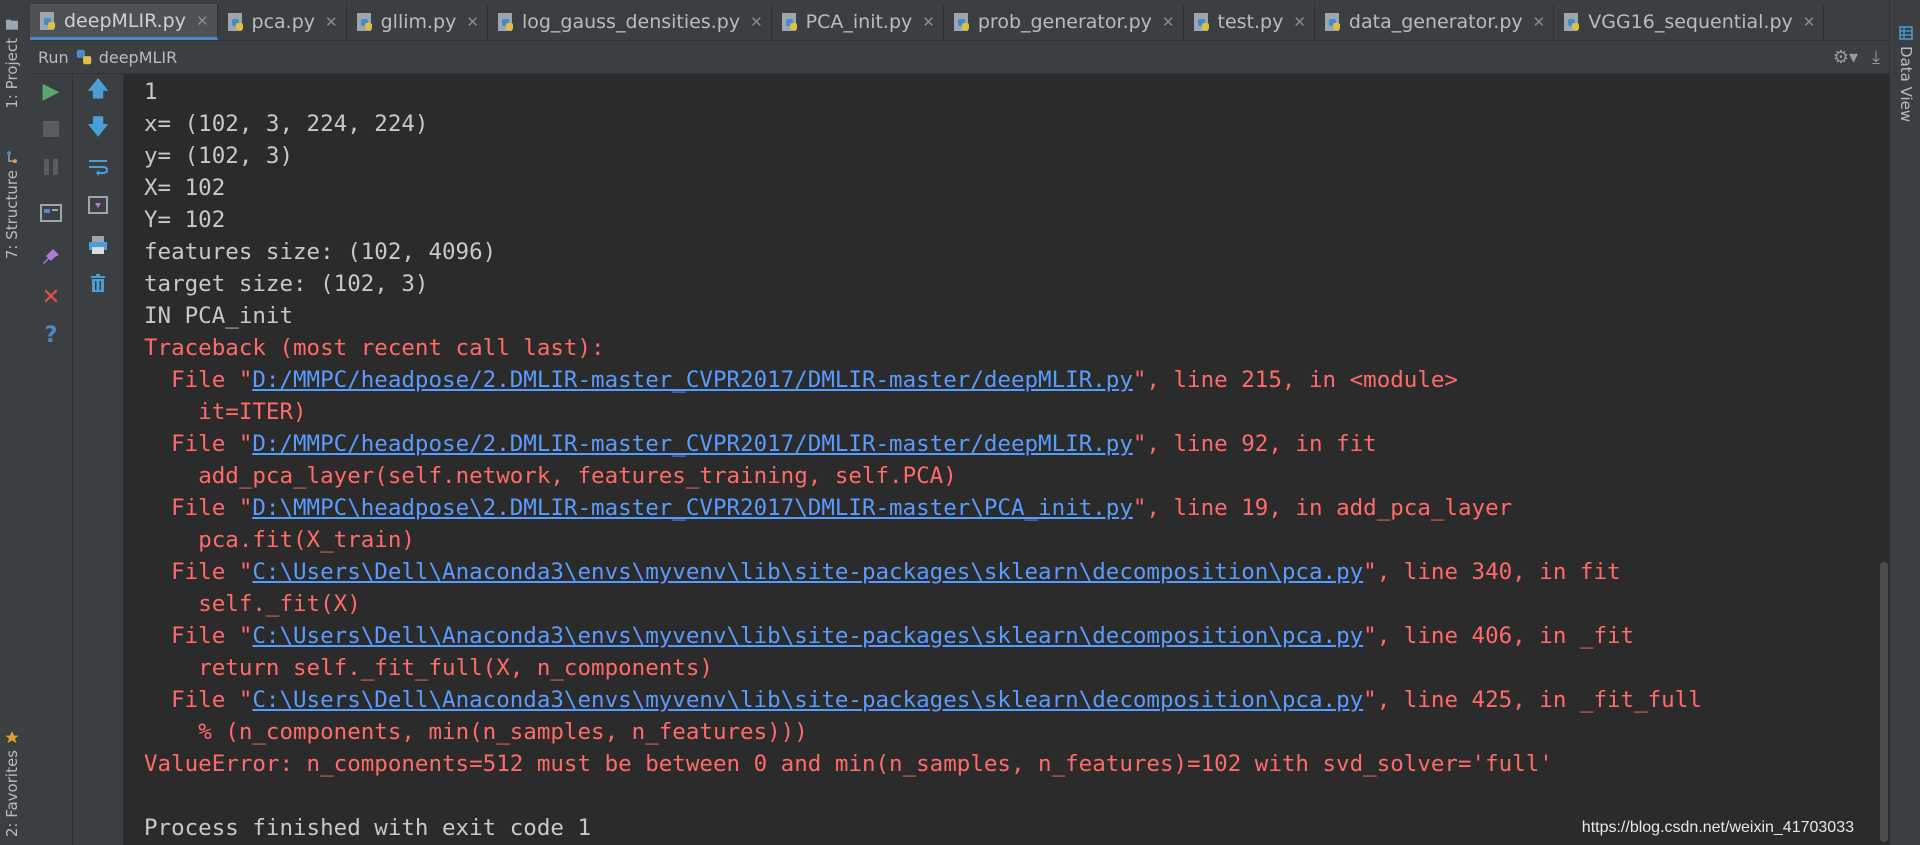 This screenshot has height=845, width=1920. I want to click on code-text: return self._fit_full(X, n_components), so click(455, 668).